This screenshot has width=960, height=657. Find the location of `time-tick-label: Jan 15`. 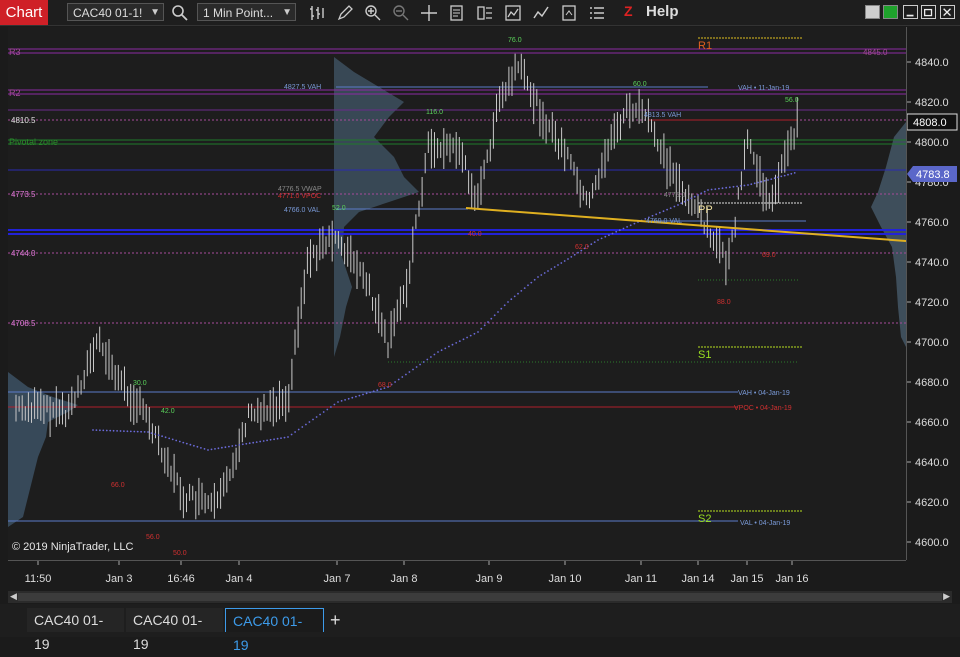

time-tick-label: Jan 15 is located at coordinates (746, 579).